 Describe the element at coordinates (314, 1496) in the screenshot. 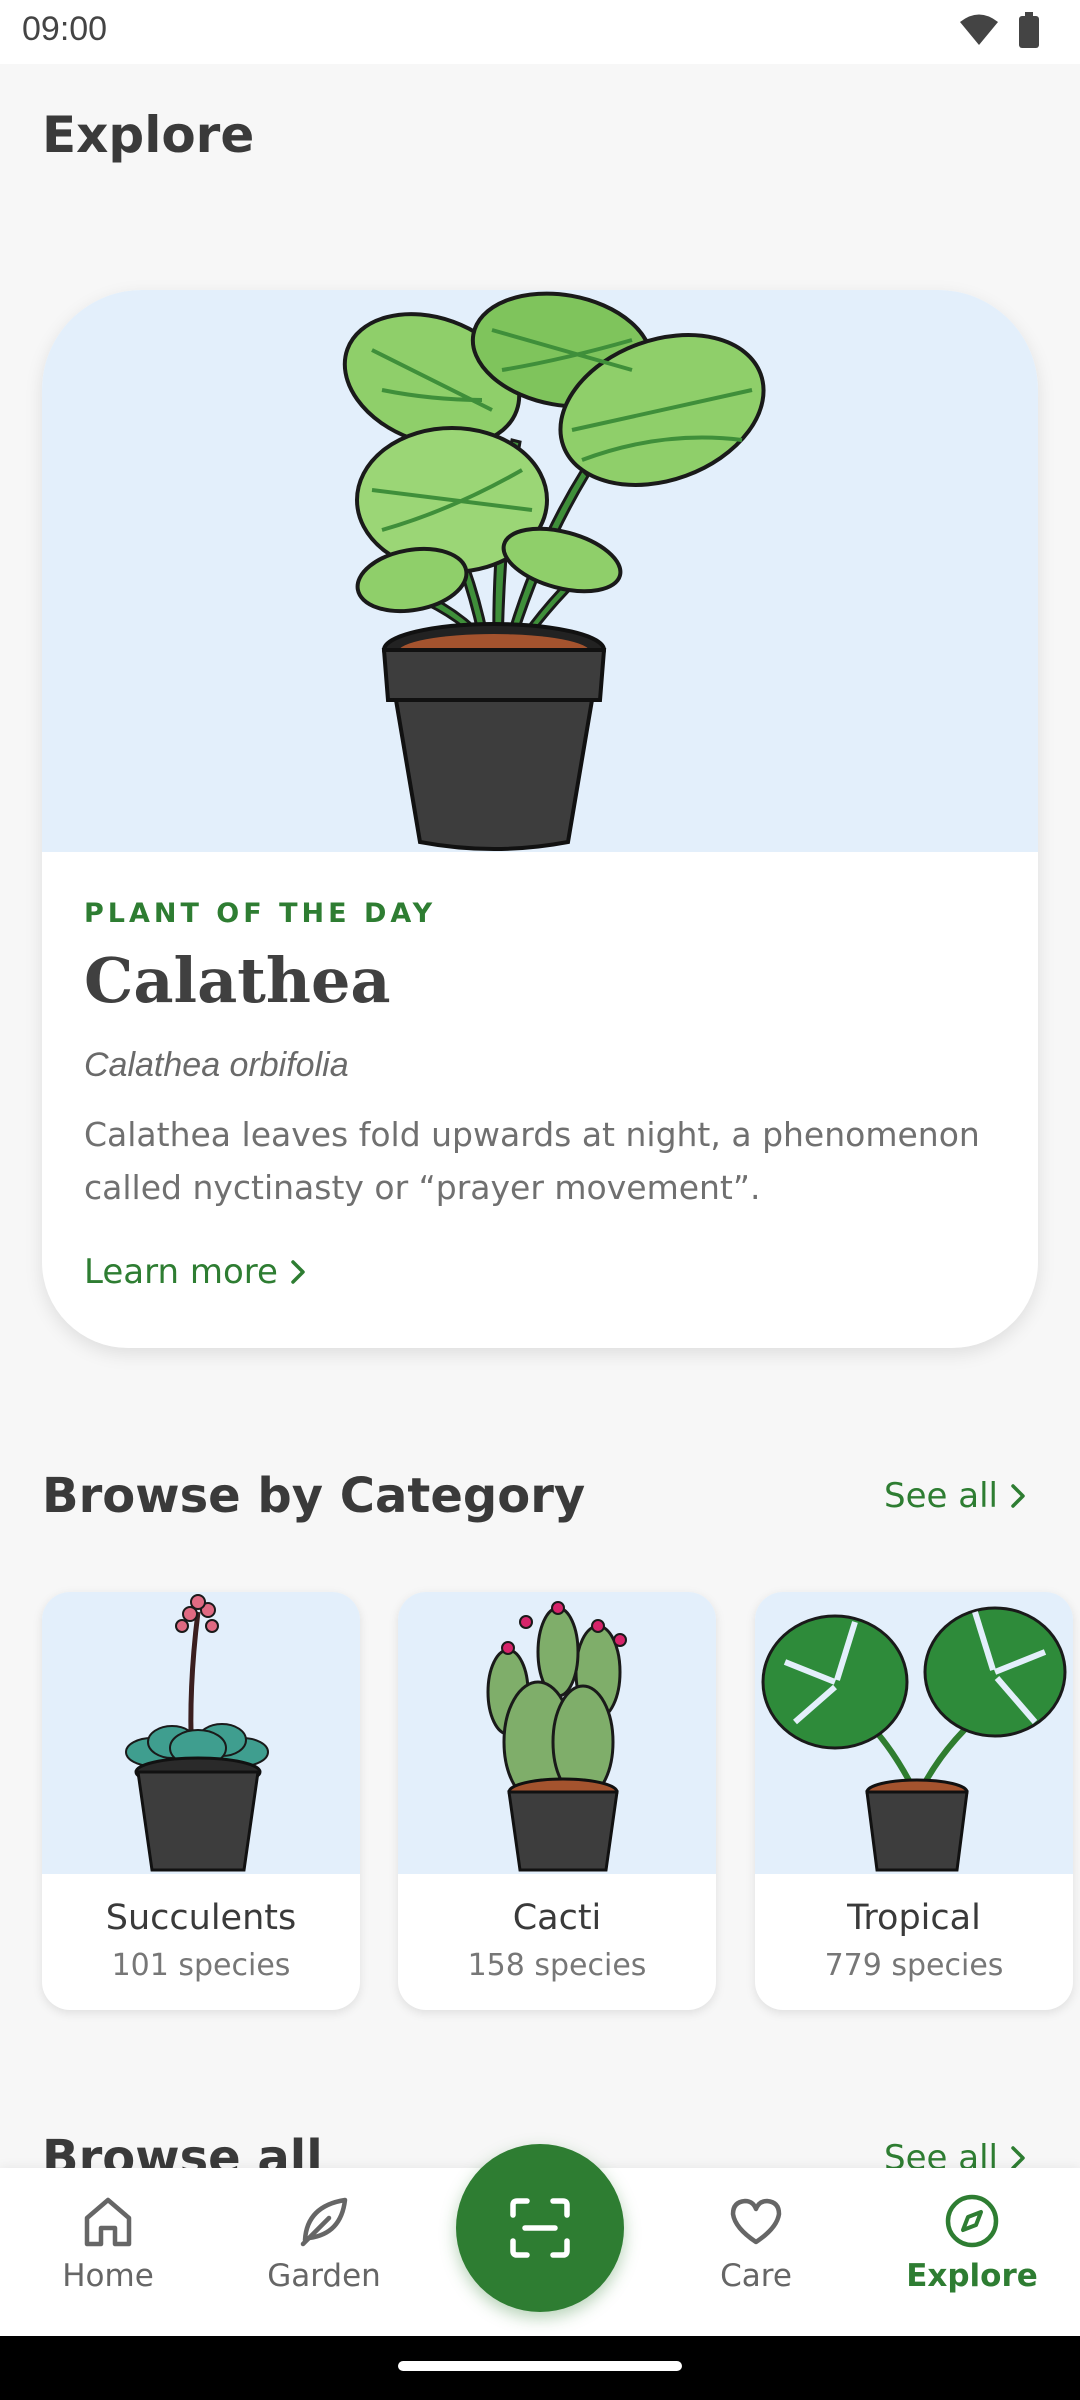

I see `category-section-title: Browse by Category` at that location.